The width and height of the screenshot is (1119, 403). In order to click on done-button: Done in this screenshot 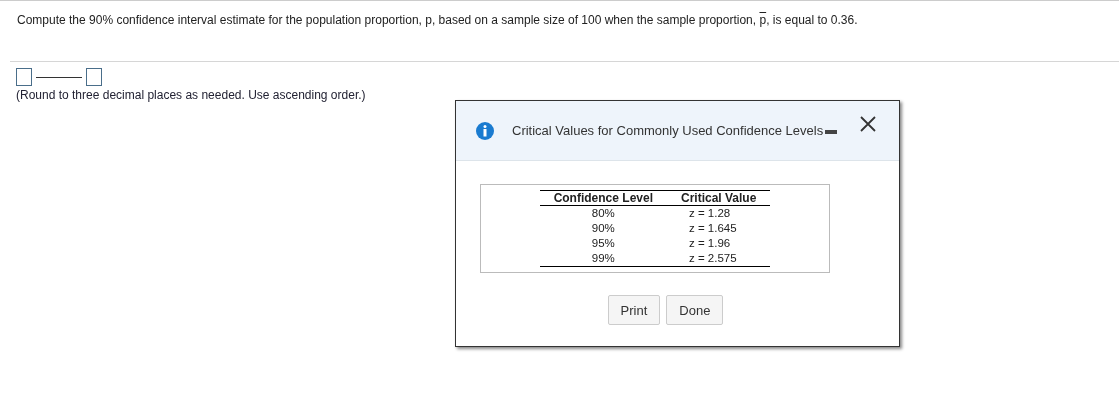, I will do `click(695, 310)`.